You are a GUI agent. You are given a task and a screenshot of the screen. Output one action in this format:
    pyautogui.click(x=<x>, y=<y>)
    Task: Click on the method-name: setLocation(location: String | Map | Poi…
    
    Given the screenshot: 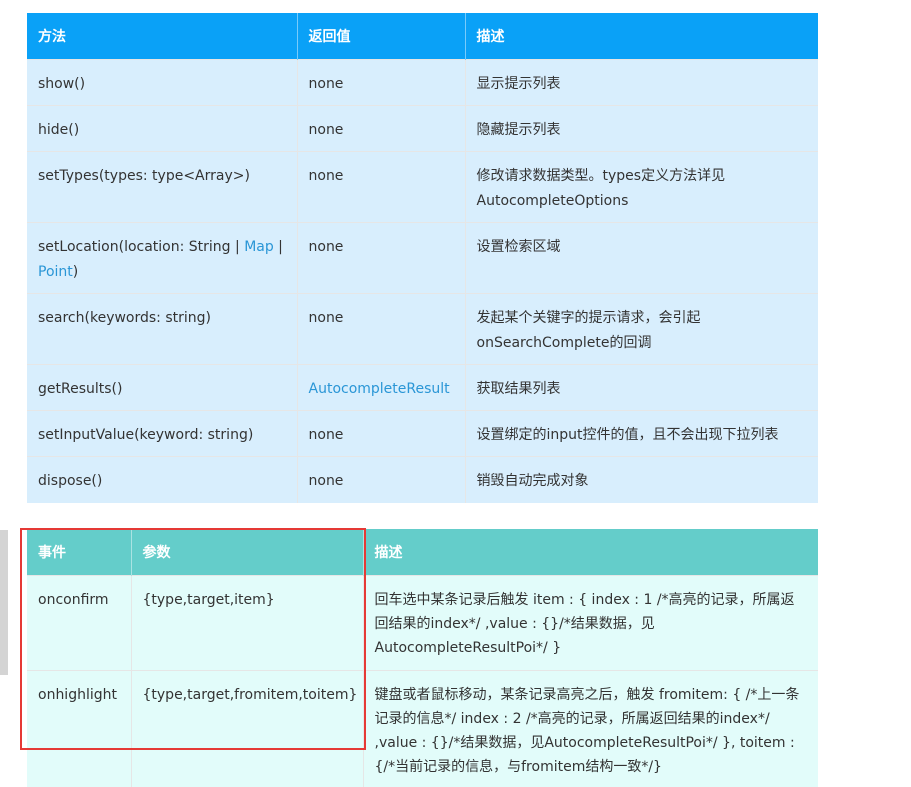 What is the action you would take?
    pyautogui.click(x=162, y=258)
    